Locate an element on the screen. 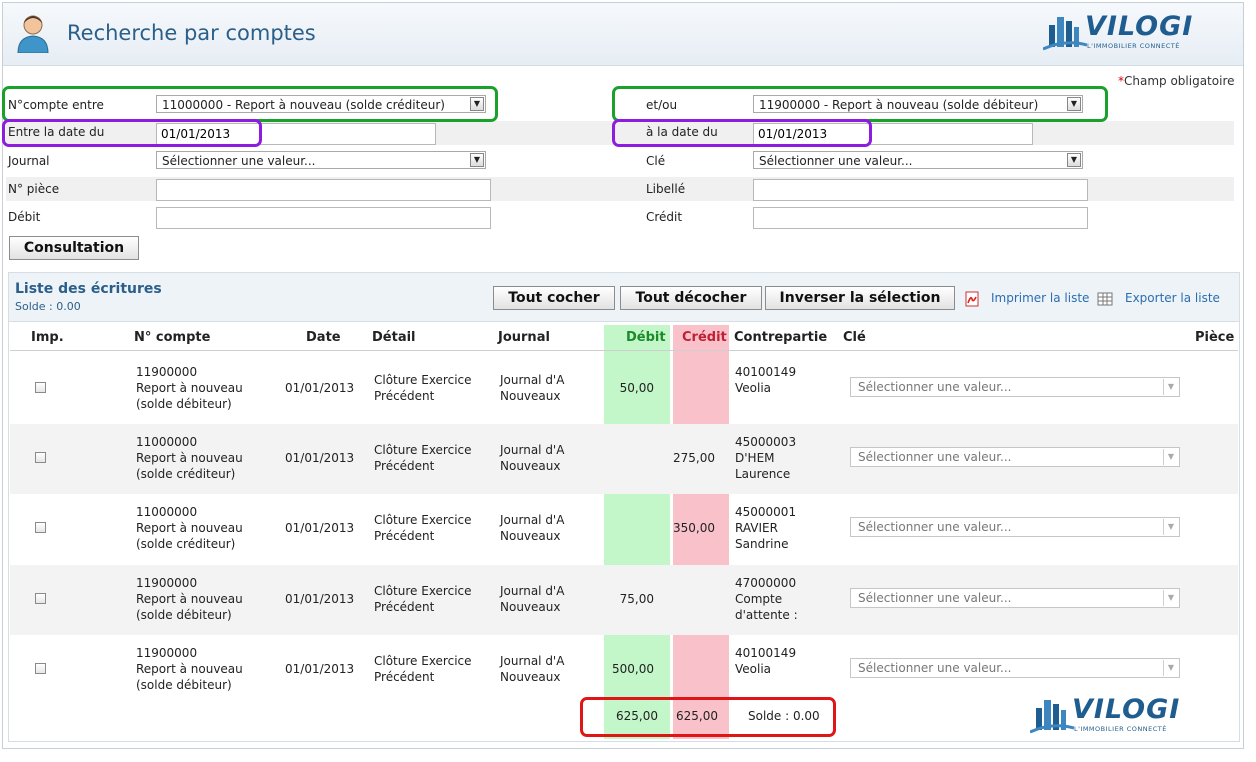 The image size is (1256, 762). row-account-number: 11000000 is located at coordinates (167, 512).